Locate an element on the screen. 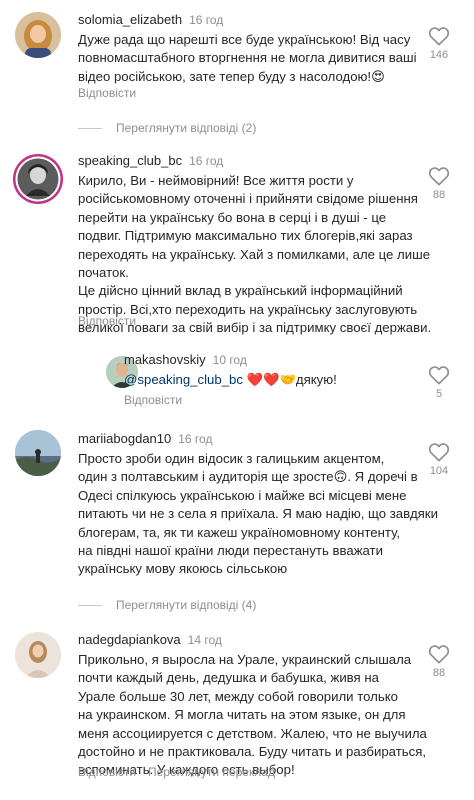 This screenshot has width=474, height=800. comment-header: speaking_club_bc 16 год is located at coordinates (150, 160).